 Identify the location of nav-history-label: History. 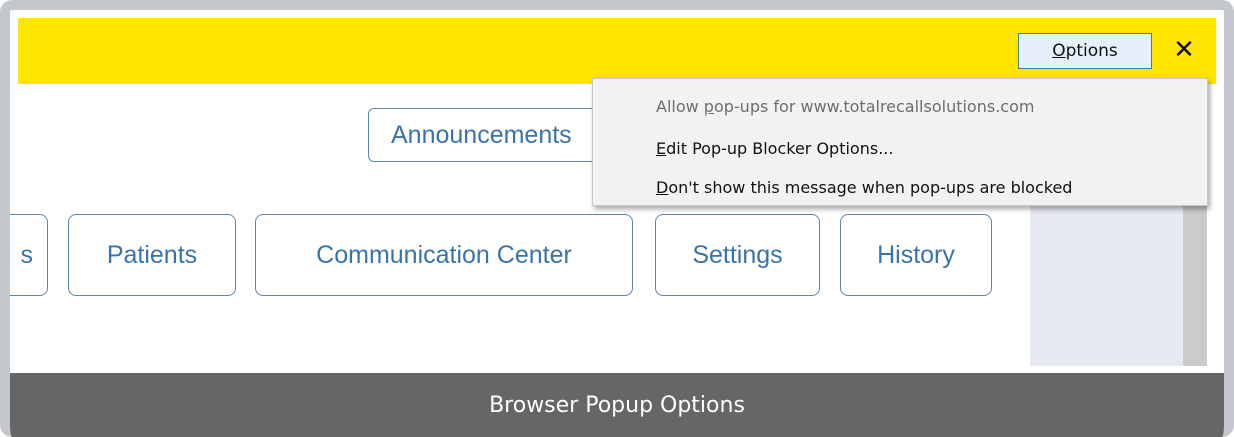
(916, 254).